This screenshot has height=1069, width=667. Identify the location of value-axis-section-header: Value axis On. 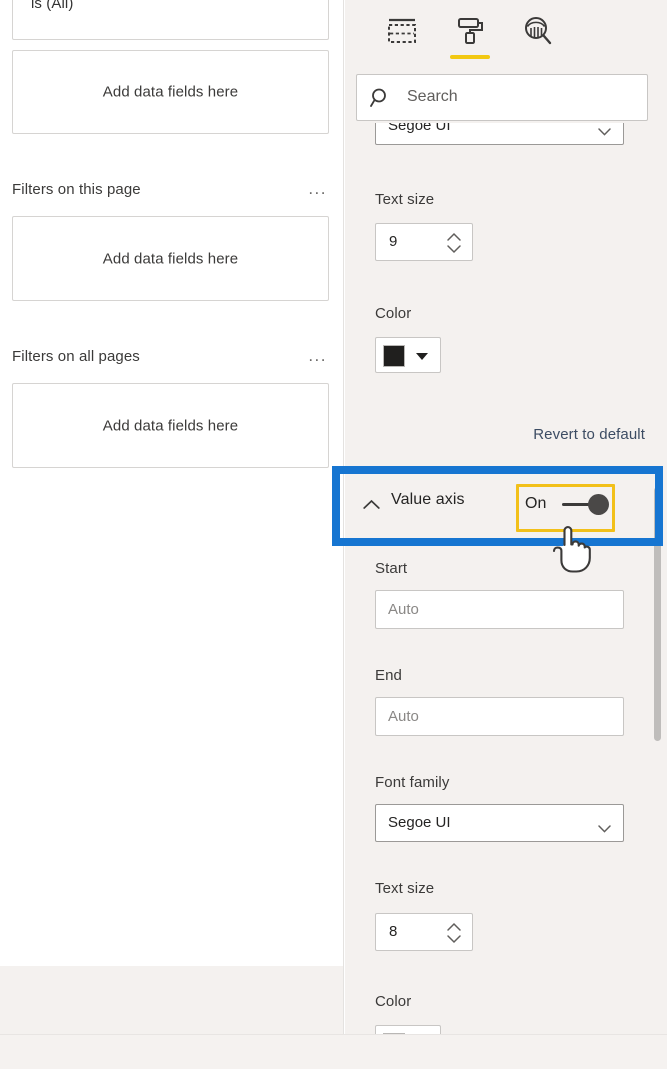
(500, 504).